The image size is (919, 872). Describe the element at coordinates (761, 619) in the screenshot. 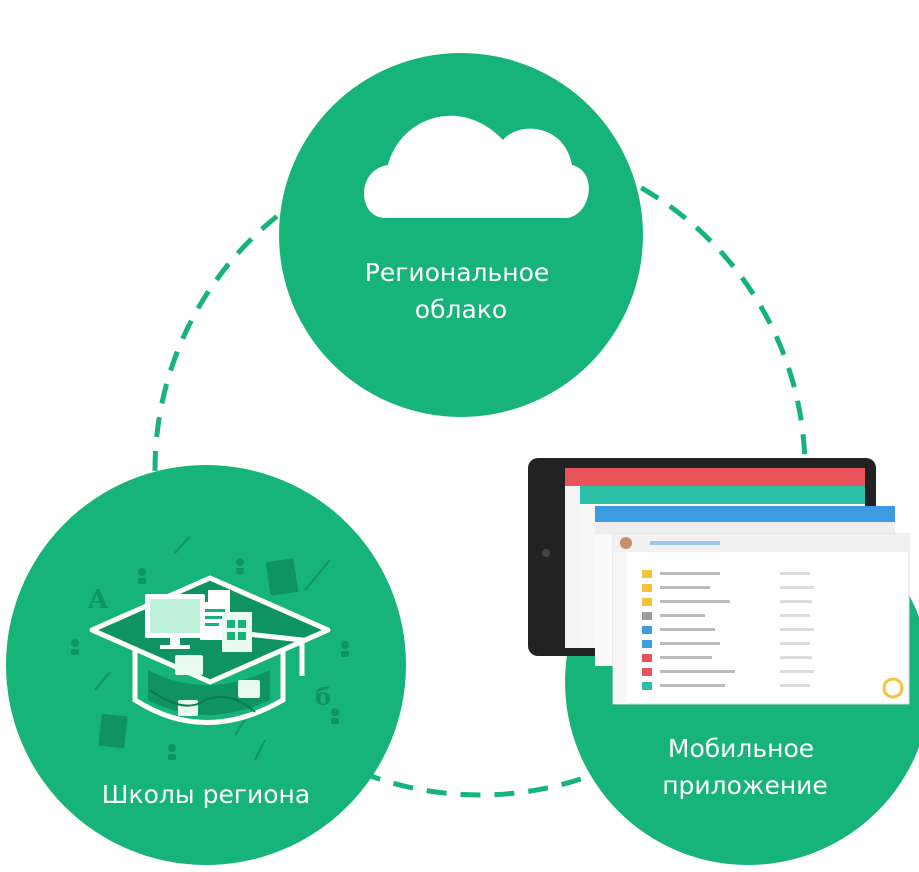

I see `file-list-panel` at that location.